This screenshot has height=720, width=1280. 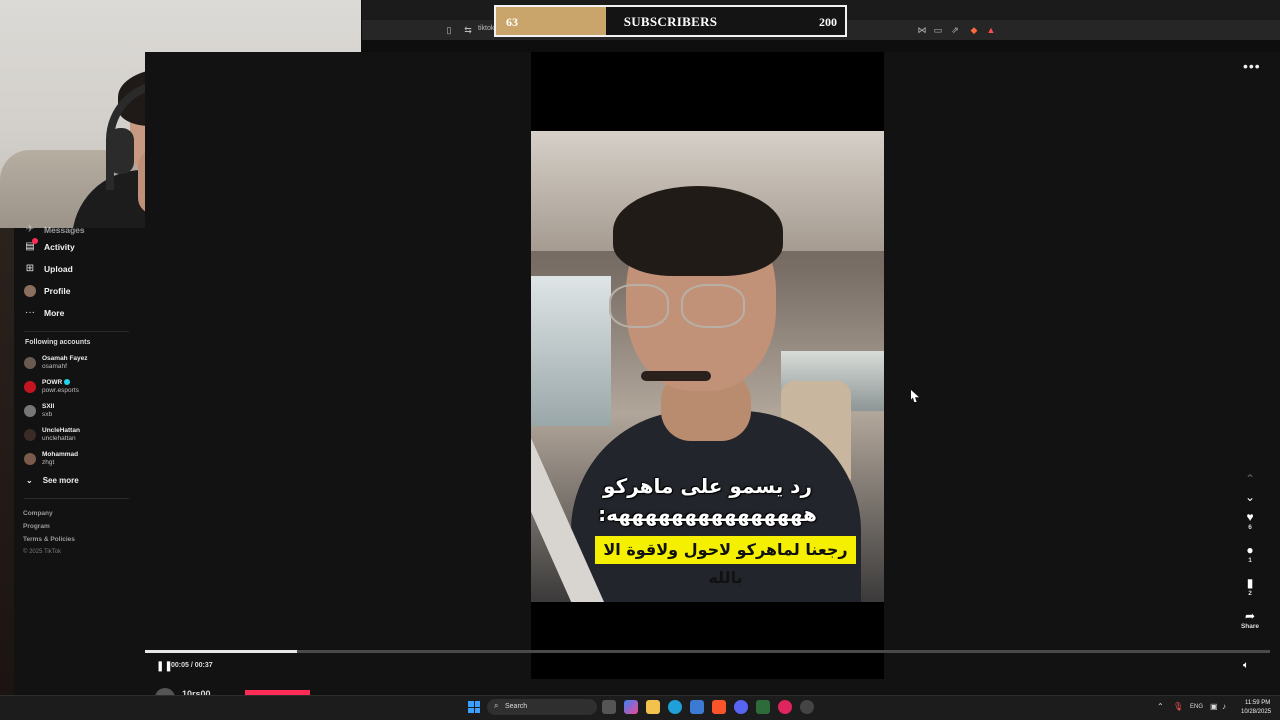 I want to click on windows-start-icon, so click(x=474, y=707).